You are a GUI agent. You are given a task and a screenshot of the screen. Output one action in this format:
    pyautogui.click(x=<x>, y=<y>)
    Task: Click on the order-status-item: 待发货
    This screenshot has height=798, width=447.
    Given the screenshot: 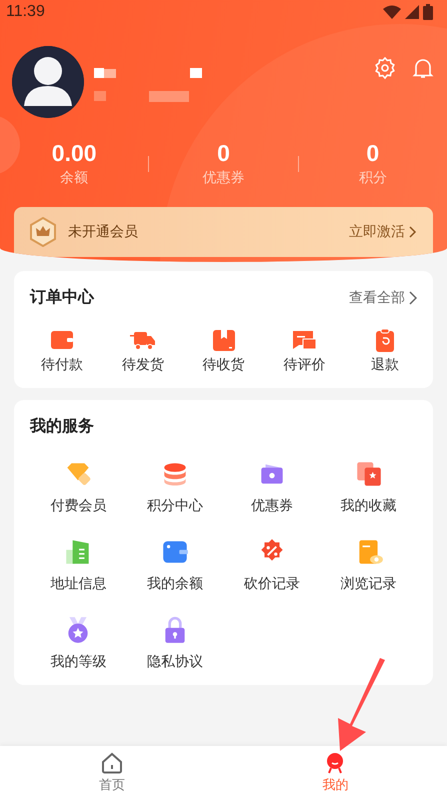 What is the action you would take?
    pyautogui.click(x=142, y=350)
    